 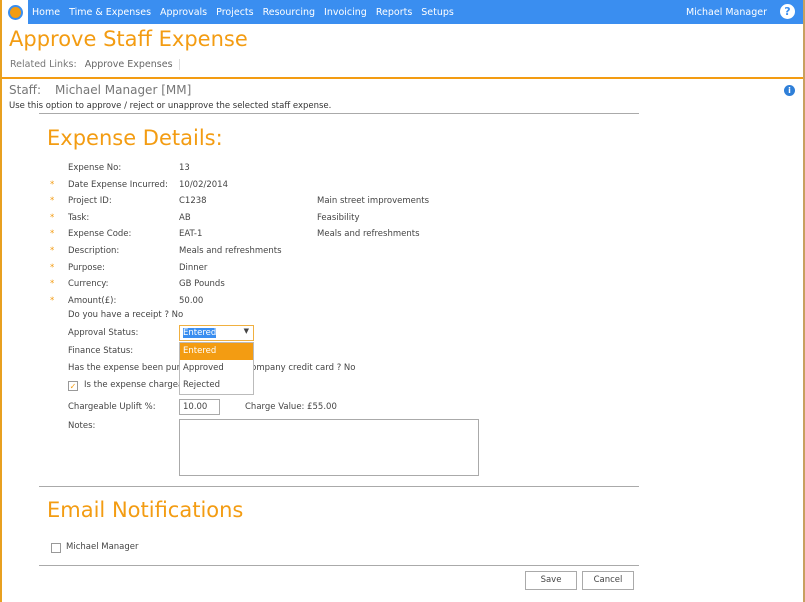 I want to click on related-links: Related Links: Approve Expenses, so click(x=95, y=64).